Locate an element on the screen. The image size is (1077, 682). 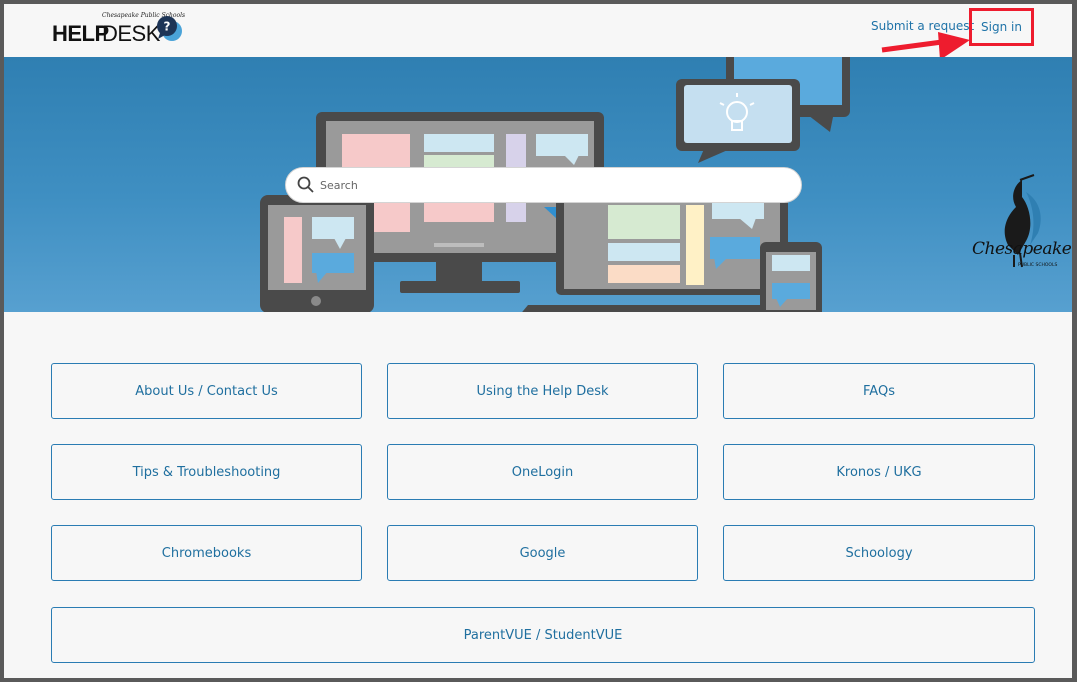
tile-using-help-desk: Using the Help Desk is located at coordinates (542, 391).